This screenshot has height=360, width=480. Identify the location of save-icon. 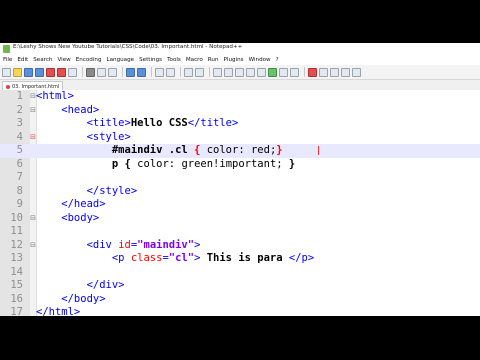
(28, 72).